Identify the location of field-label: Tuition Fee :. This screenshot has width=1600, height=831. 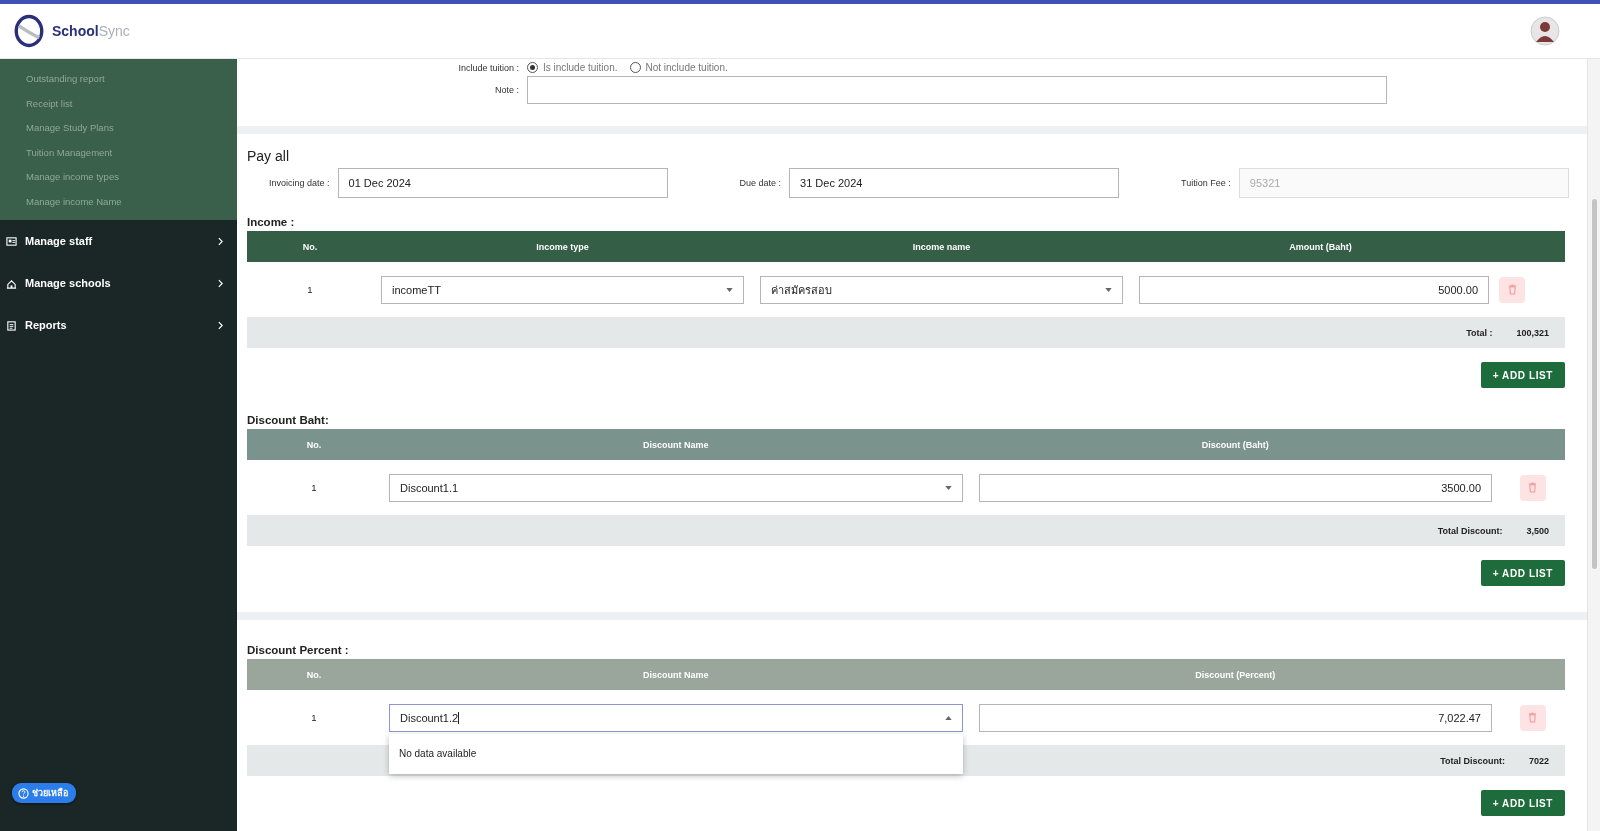
(1206, 183).